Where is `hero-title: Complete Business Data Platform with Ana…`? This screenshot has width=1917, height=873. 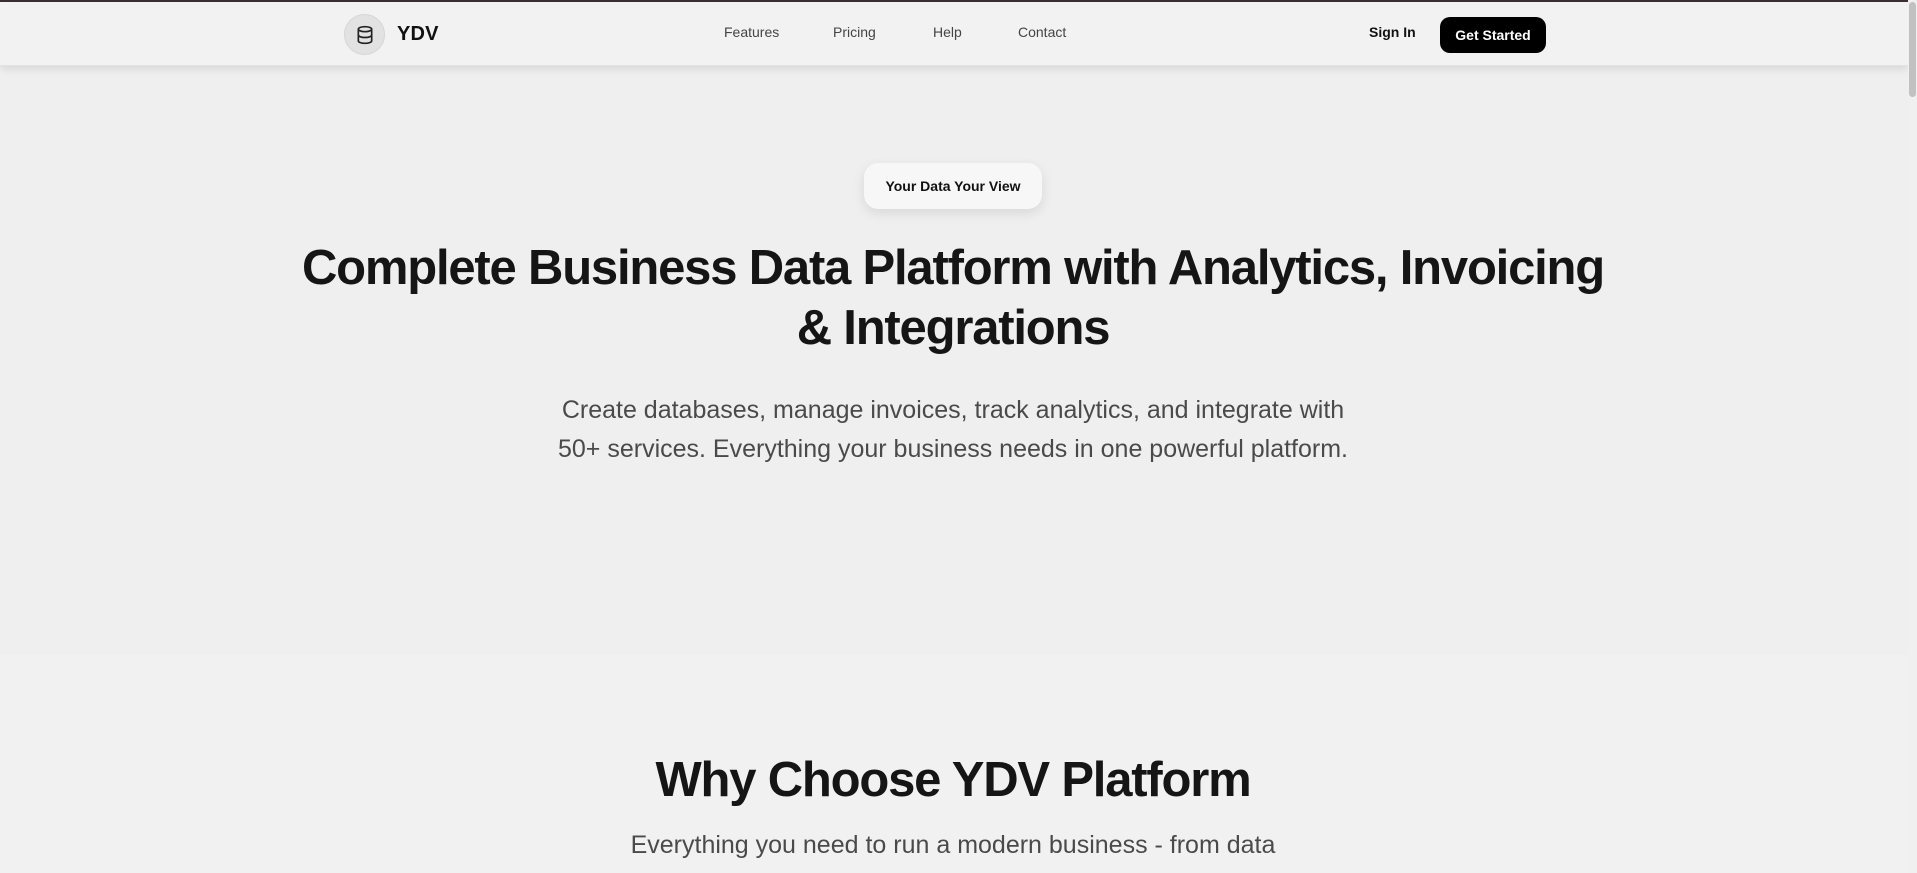
hero-title: Complete Business Data Platform with Ana… is located at coordinates (953, 298).